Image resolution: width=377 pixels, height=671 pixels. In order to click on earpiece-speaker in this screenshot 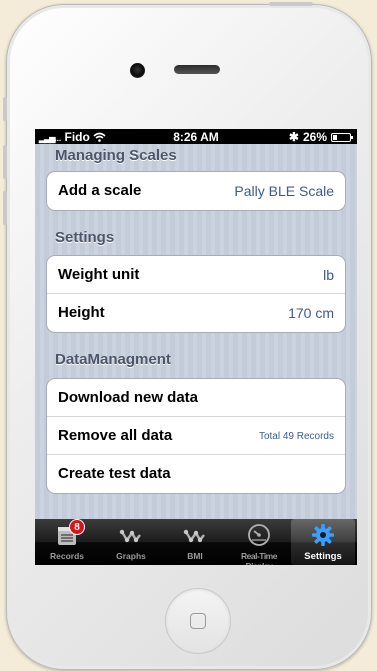, I will do `click(197, 69)`.